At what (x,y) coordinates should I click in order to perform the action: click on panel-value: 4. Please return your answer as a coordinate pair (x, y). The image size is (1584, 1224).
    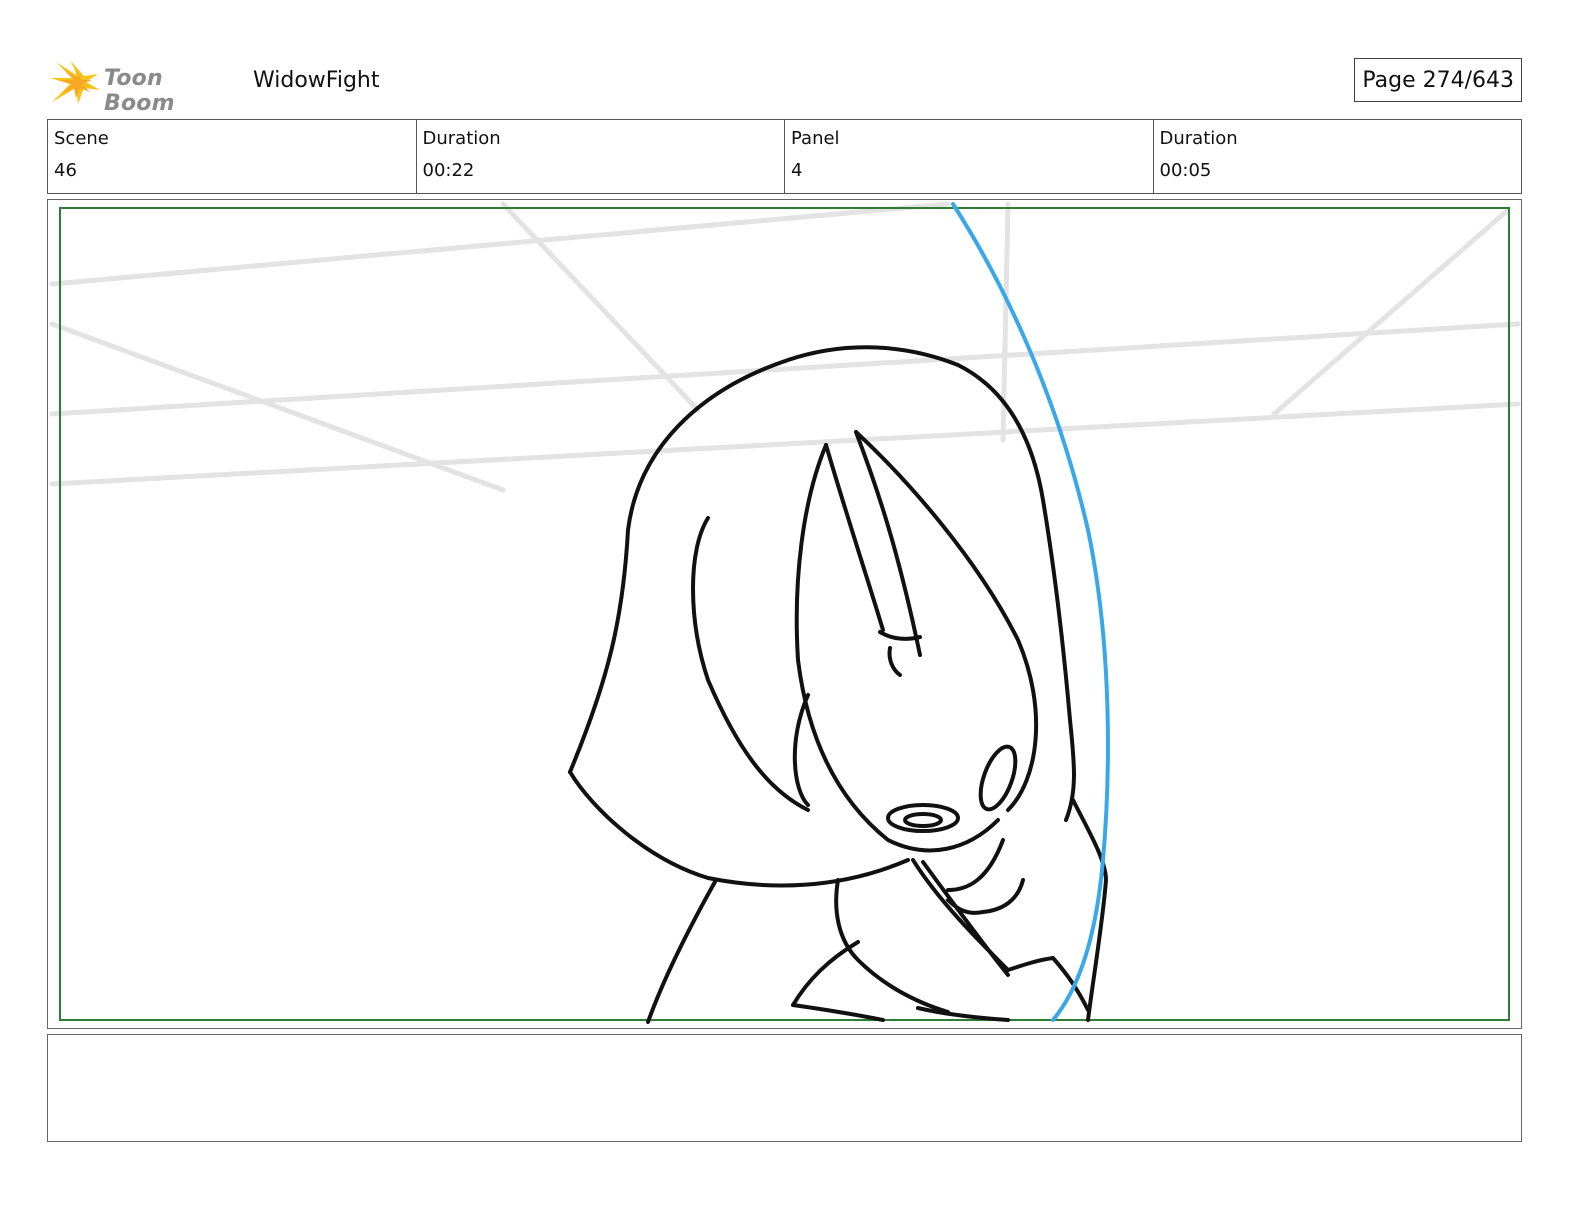
    Looking at the image, I should click on (797, 170).